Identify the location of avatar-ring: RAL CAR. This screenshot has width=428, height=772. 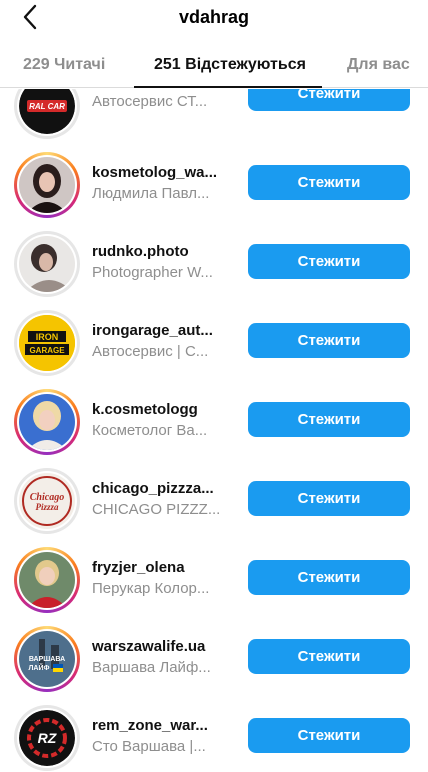
(47, 114).